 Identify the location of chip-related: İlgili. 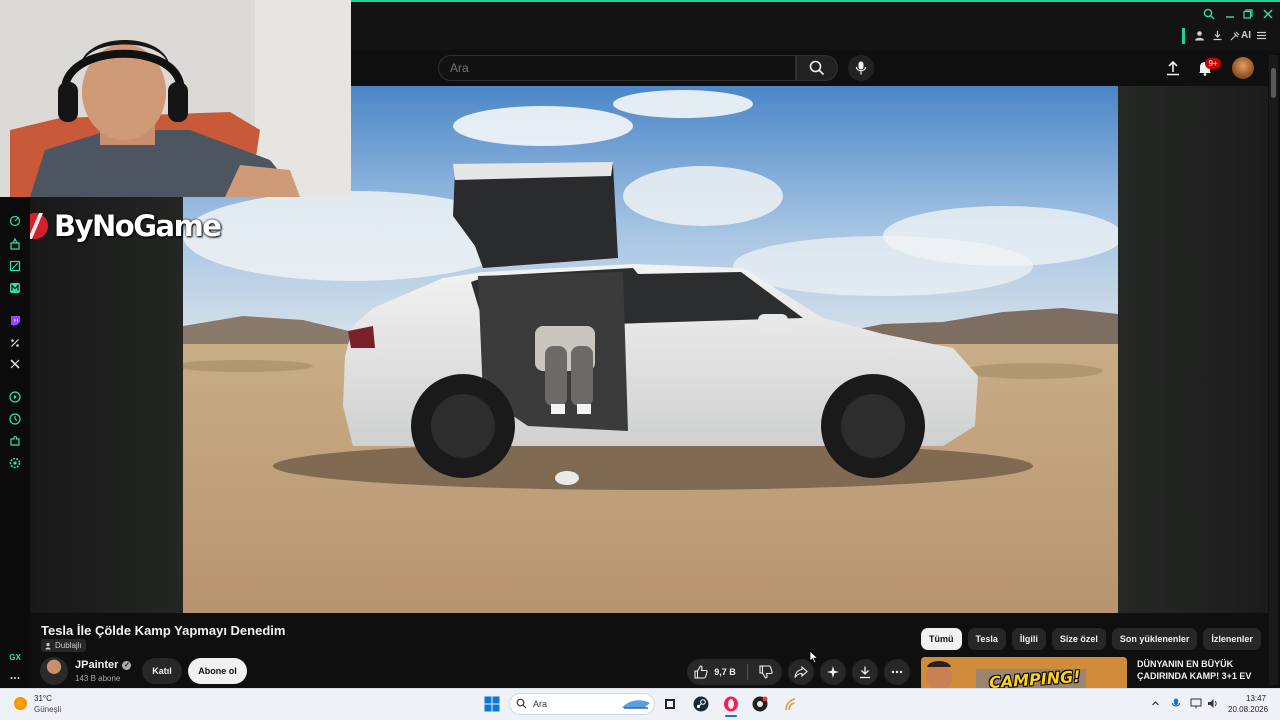
(1028, 639).